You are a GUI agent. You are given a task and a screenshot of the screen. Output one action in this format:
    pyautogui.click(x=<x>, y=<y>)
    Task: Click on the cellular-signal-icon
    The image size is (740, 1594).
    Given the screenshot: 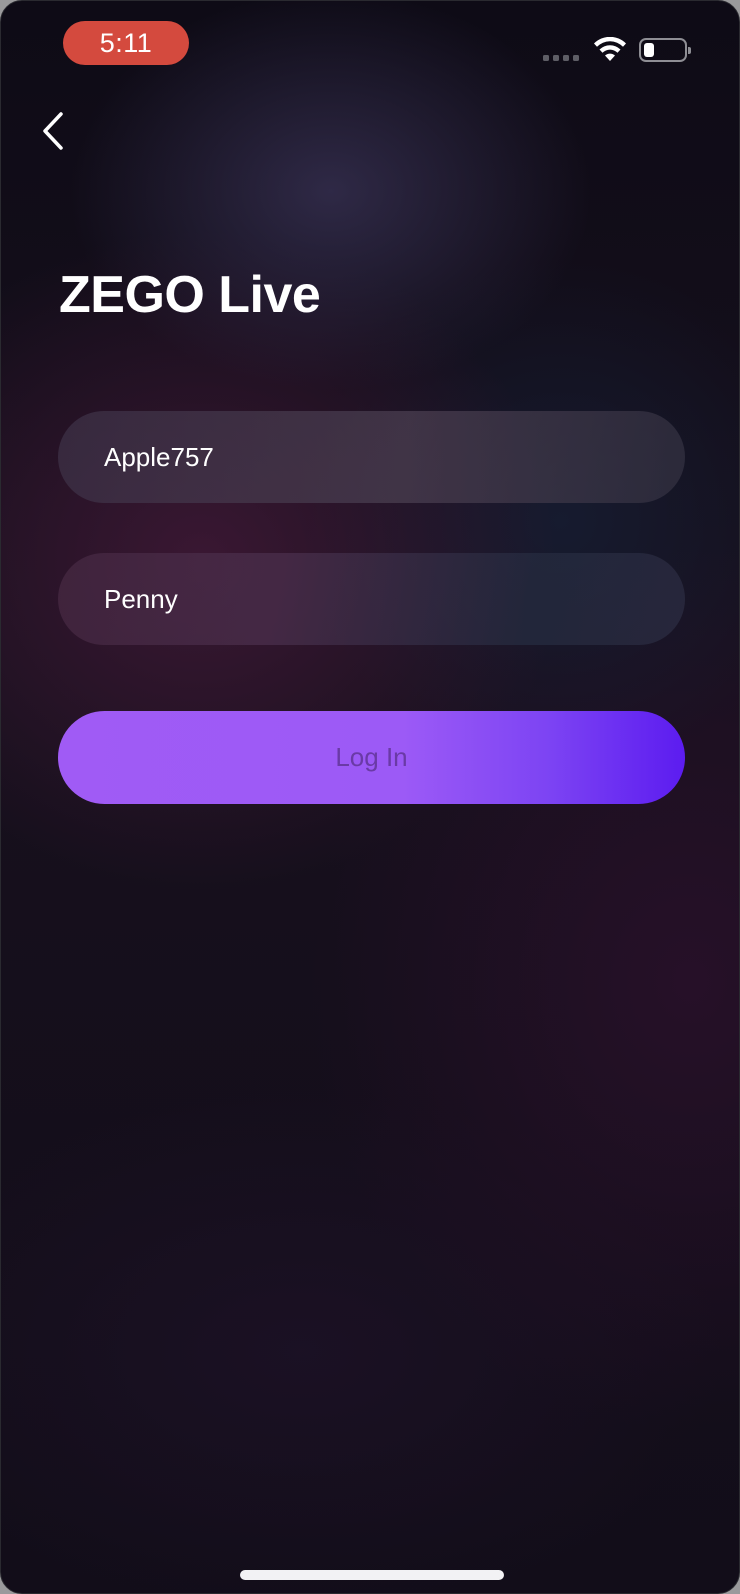 What is the action you would take?
    pyautogui.click(x=561, y=58)
    